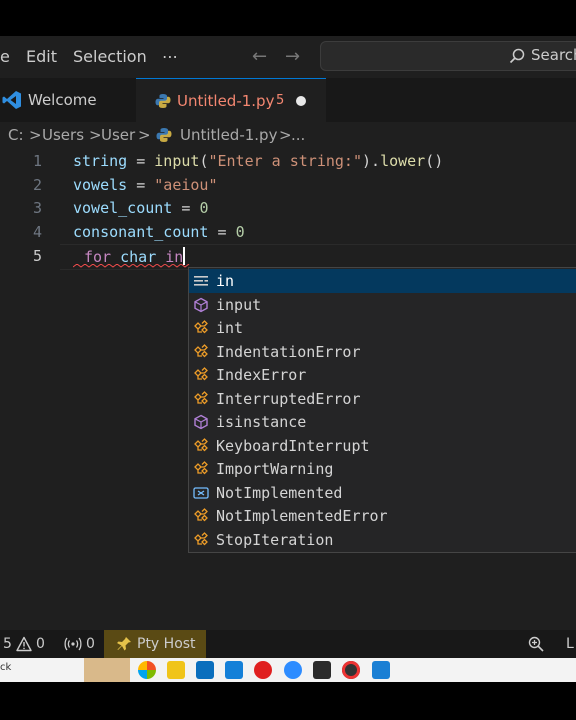 This screenshot has width=576, height=720. I want to click on menu-selection: Selection, so click(110, 57).